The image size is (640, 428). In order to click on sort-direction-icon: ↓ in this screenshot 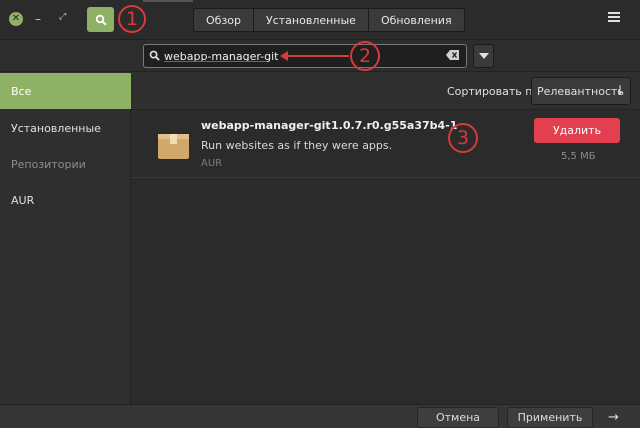, I will do `click(620, 90)`.